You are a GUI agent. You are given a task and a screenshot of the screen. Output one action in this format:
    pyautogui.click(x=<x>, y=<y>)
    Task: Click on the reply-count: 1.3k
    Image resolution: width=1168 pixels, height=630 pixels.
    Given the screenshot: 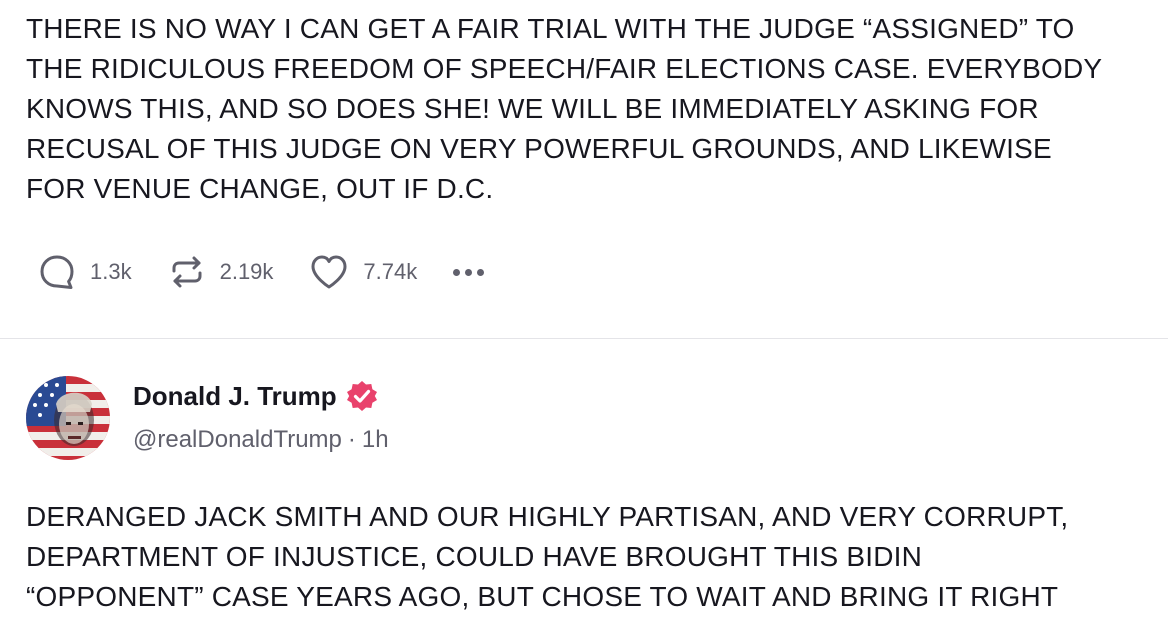 What is the action you would take?
    pyautogui.click(x=111, y=271)
    